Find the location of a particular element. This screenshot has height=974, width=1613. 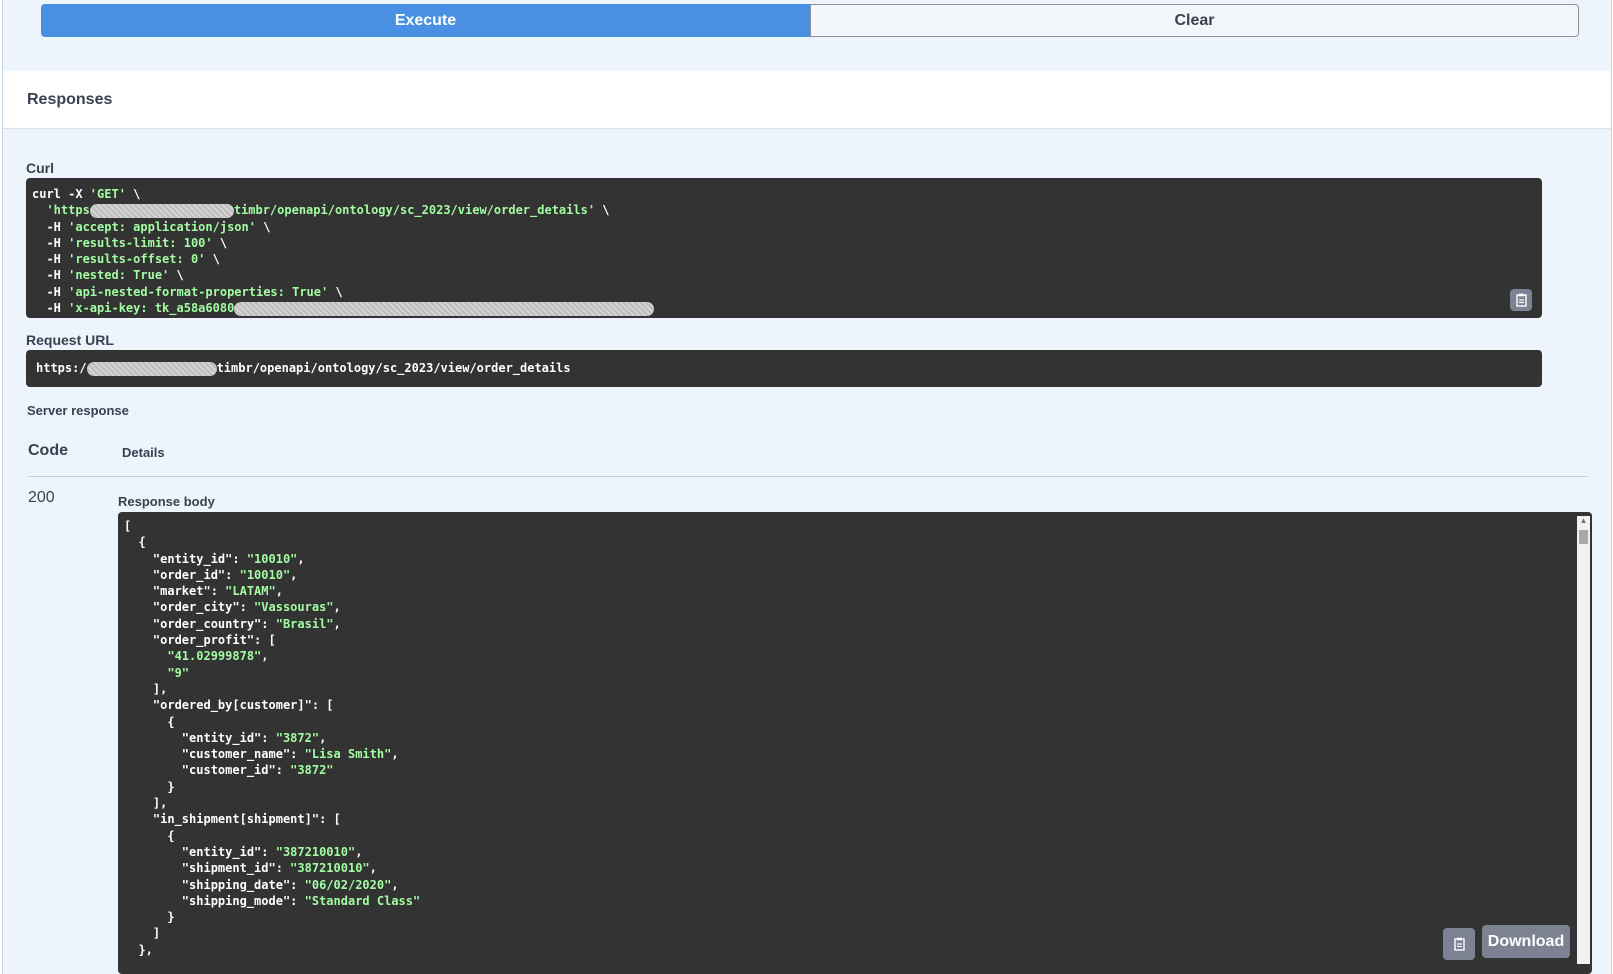

responses-title: Responses is located at coordinates (70, 99).